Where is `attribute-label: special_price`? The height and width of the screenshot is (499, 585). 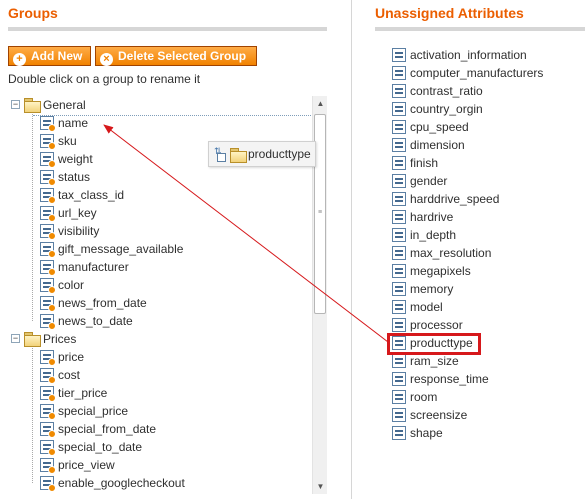 attribute-label: special_price is located at coordinates (93, 411).